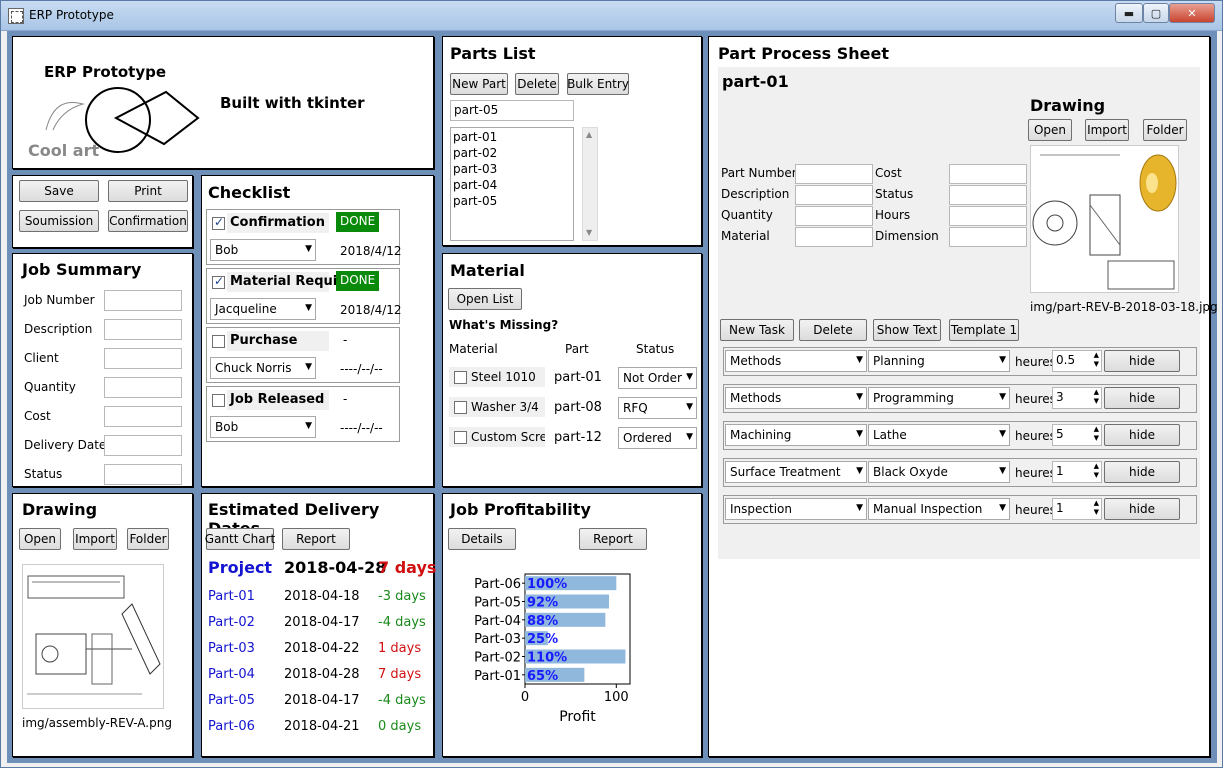  What do you see at coordinates (59, 191) in the screenshot?
I see `save-button: Save` at bounding box center [59, 191].